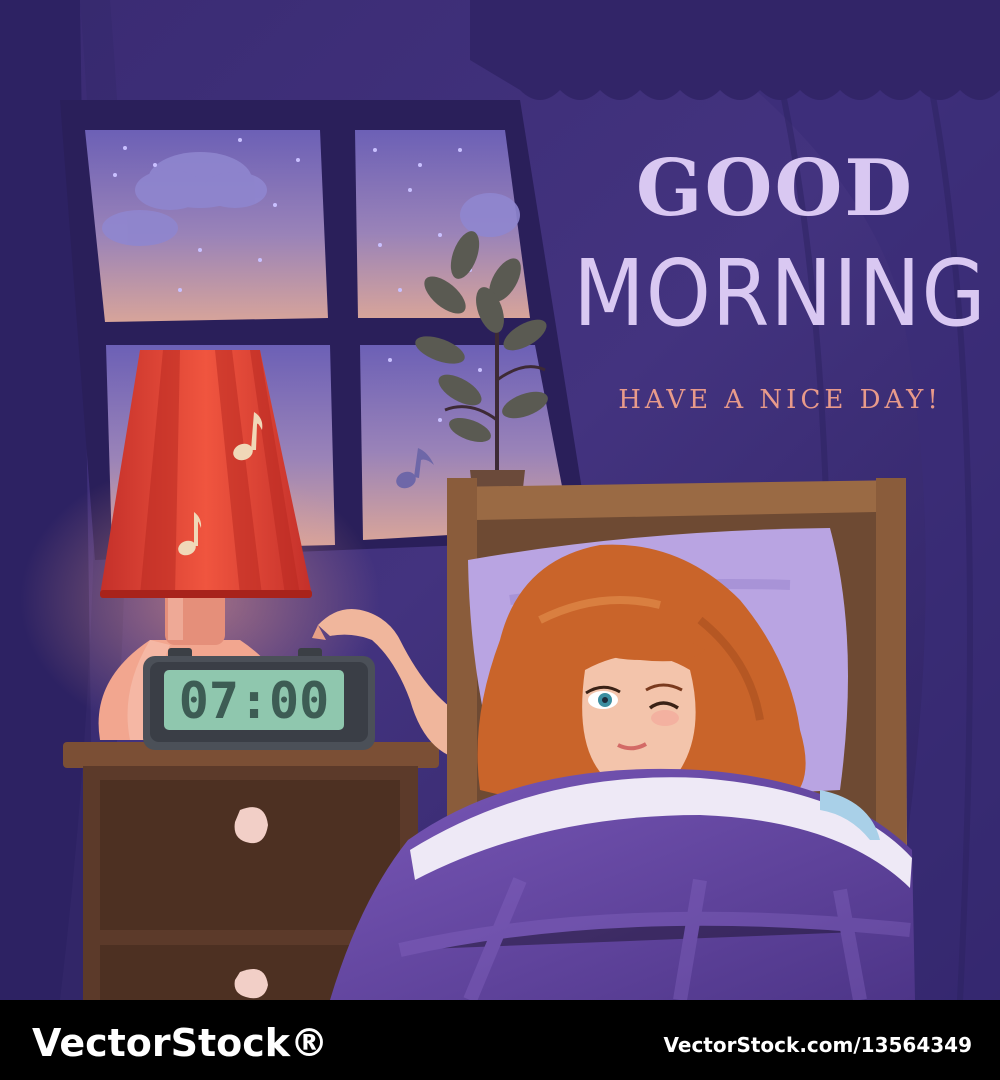 This screenshot has width=1000, height=1080. Describe the element at coordinates (180, 1043) in the screenshot. I see `watermark-brand: VectorStock®` at that location.